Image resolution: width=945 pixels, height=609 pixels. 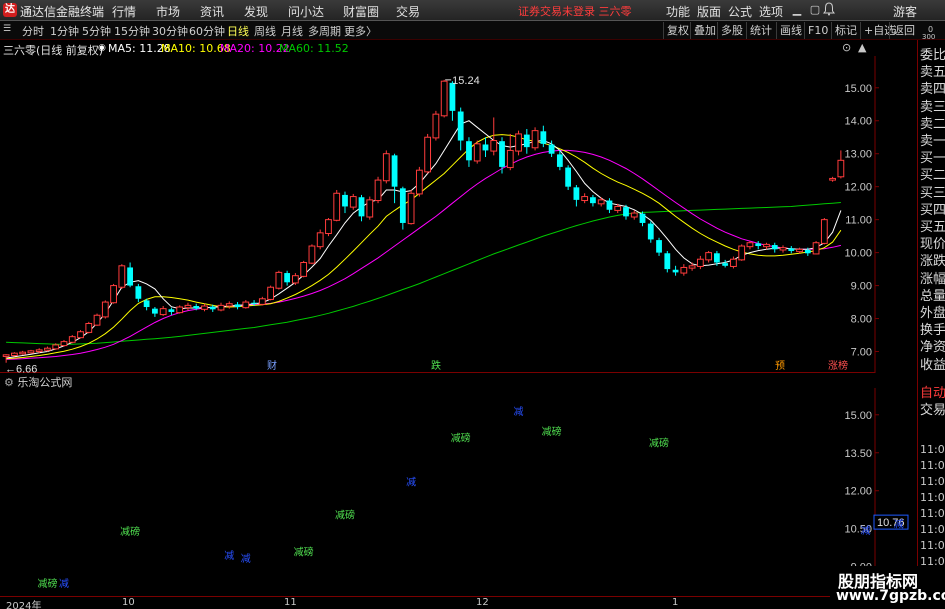 I want to click on period-more: 更多〉, so click(x=360, y=31).